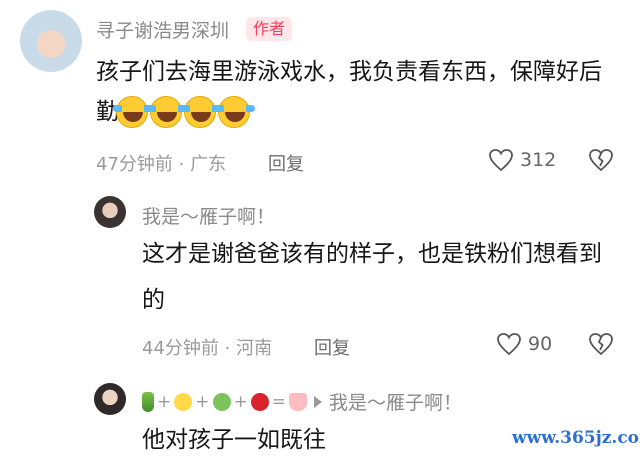 The image size is (640, 456). I want to click on reply-text: 这才是谢爸爸该有的样子，也是铁粉们想看到, so click(372, 254).